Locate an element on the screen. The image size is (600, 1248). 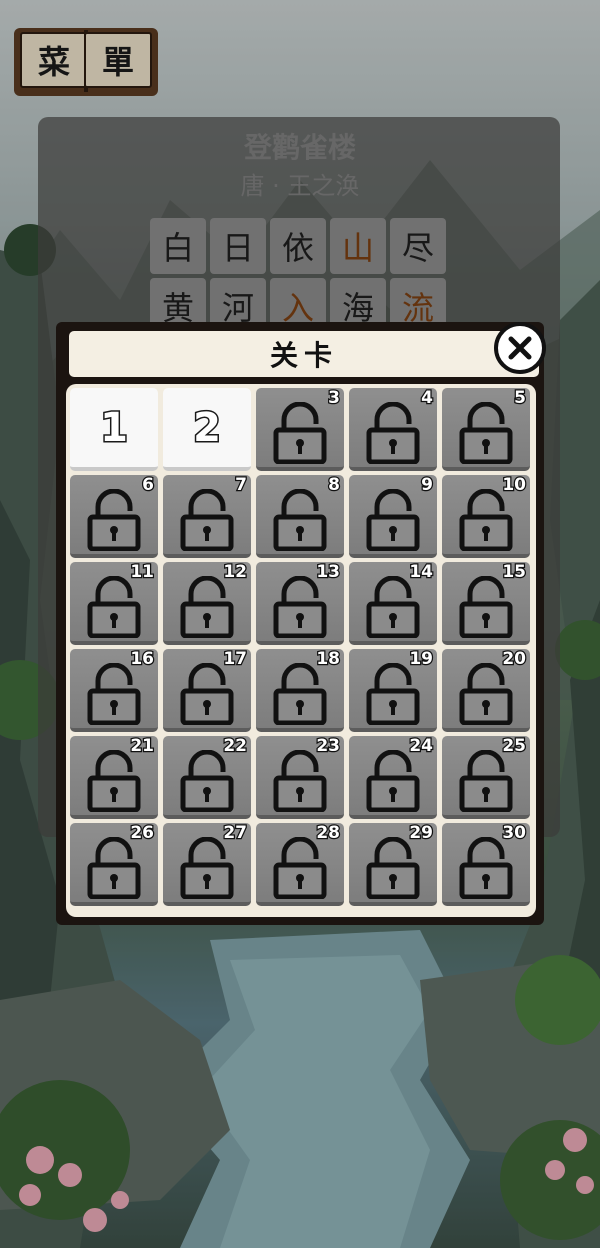
level-tile-8: 8 is located at coordinates (300, 516).